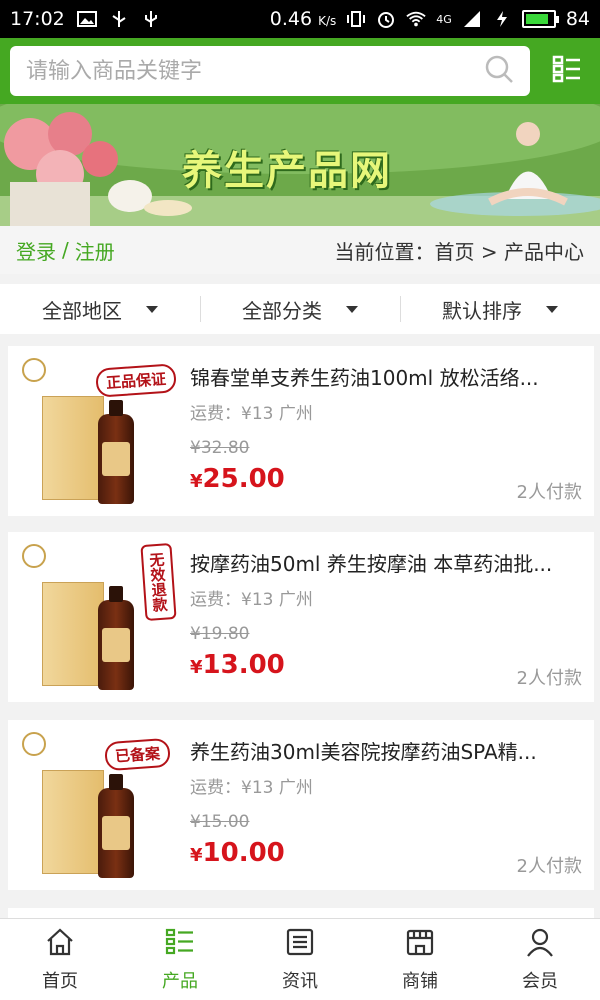 Image resolution: width=600 pixels, height=1000 pixels. Describe the element at coordinates (502, 19) in the screenshot. I see `charging-icon` at that location.